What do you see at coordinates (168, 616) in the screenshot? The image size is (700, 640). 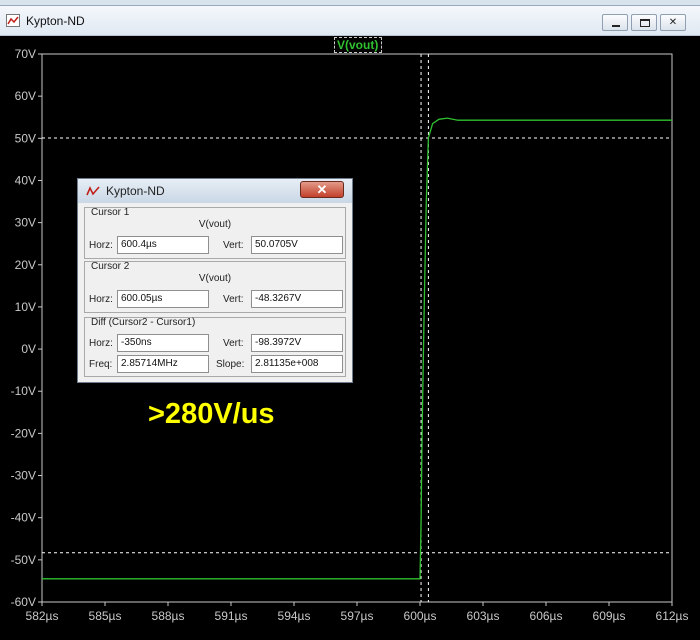 I see `x-tick-label: 588µs` at bounding box center [168, 616].